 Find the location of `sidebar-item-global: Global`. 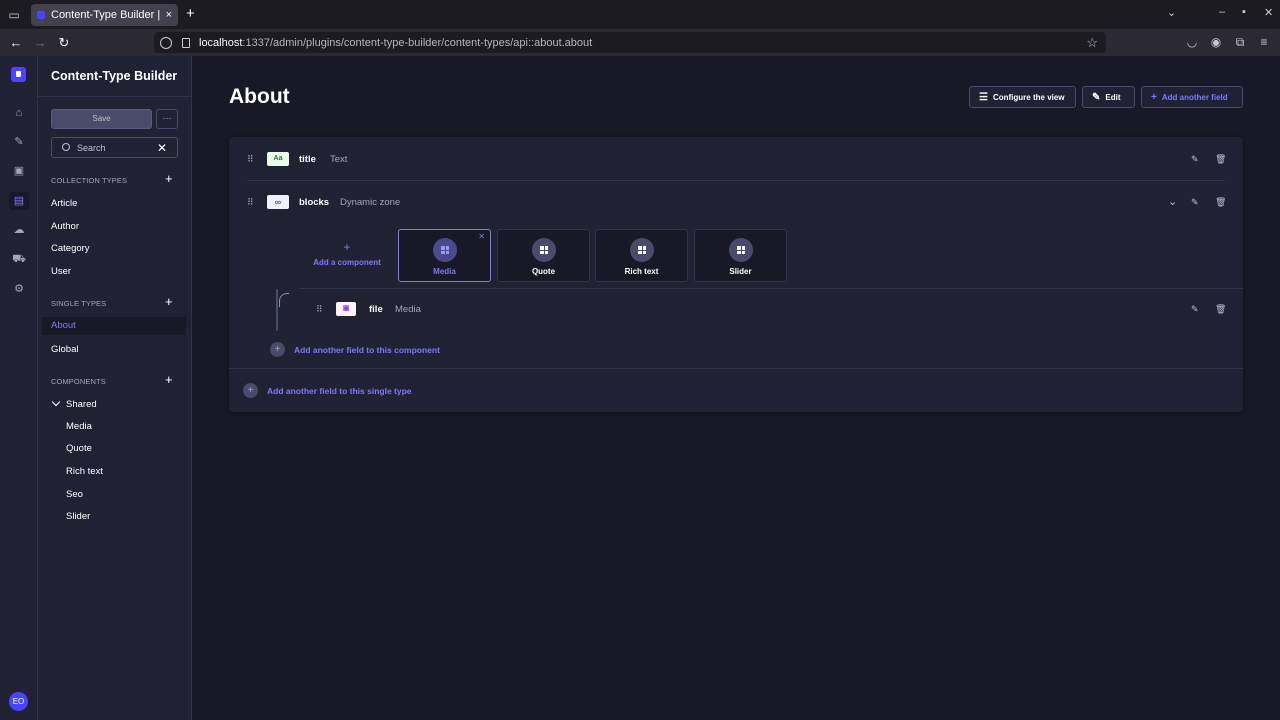

sidebar-item-global: Global is located at coordinates (64, 349).